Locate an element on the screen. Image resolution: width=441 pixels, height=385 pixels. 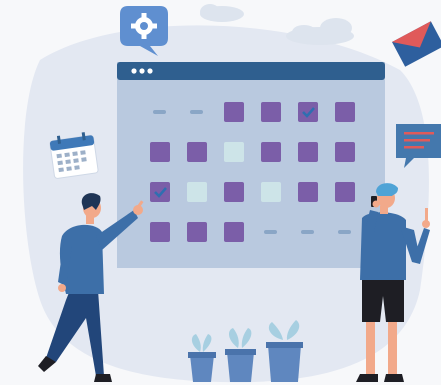
window-titlebar is located at coordinates (251, 71).